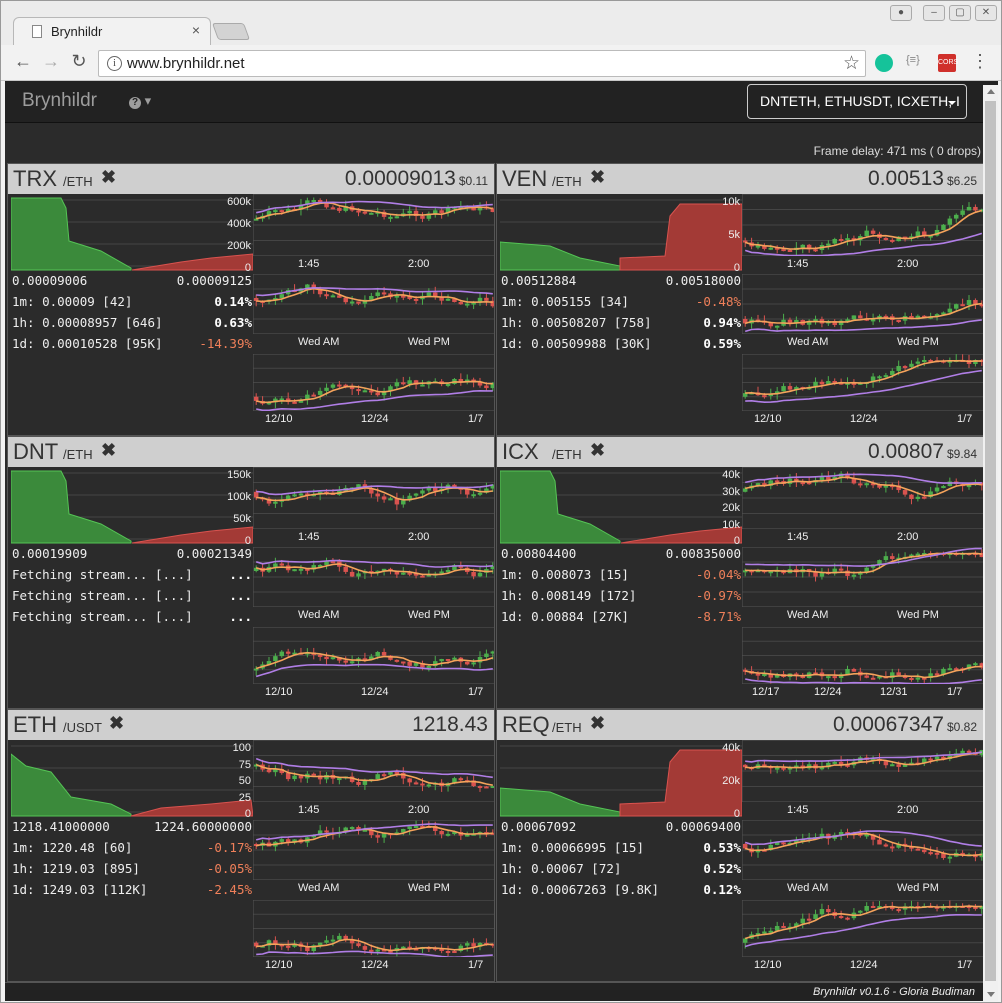  Describe the element at coordinates (87, 343) in the screenshot. I see `stat-label: 1d: 0.00010528 [95K]` at that location.